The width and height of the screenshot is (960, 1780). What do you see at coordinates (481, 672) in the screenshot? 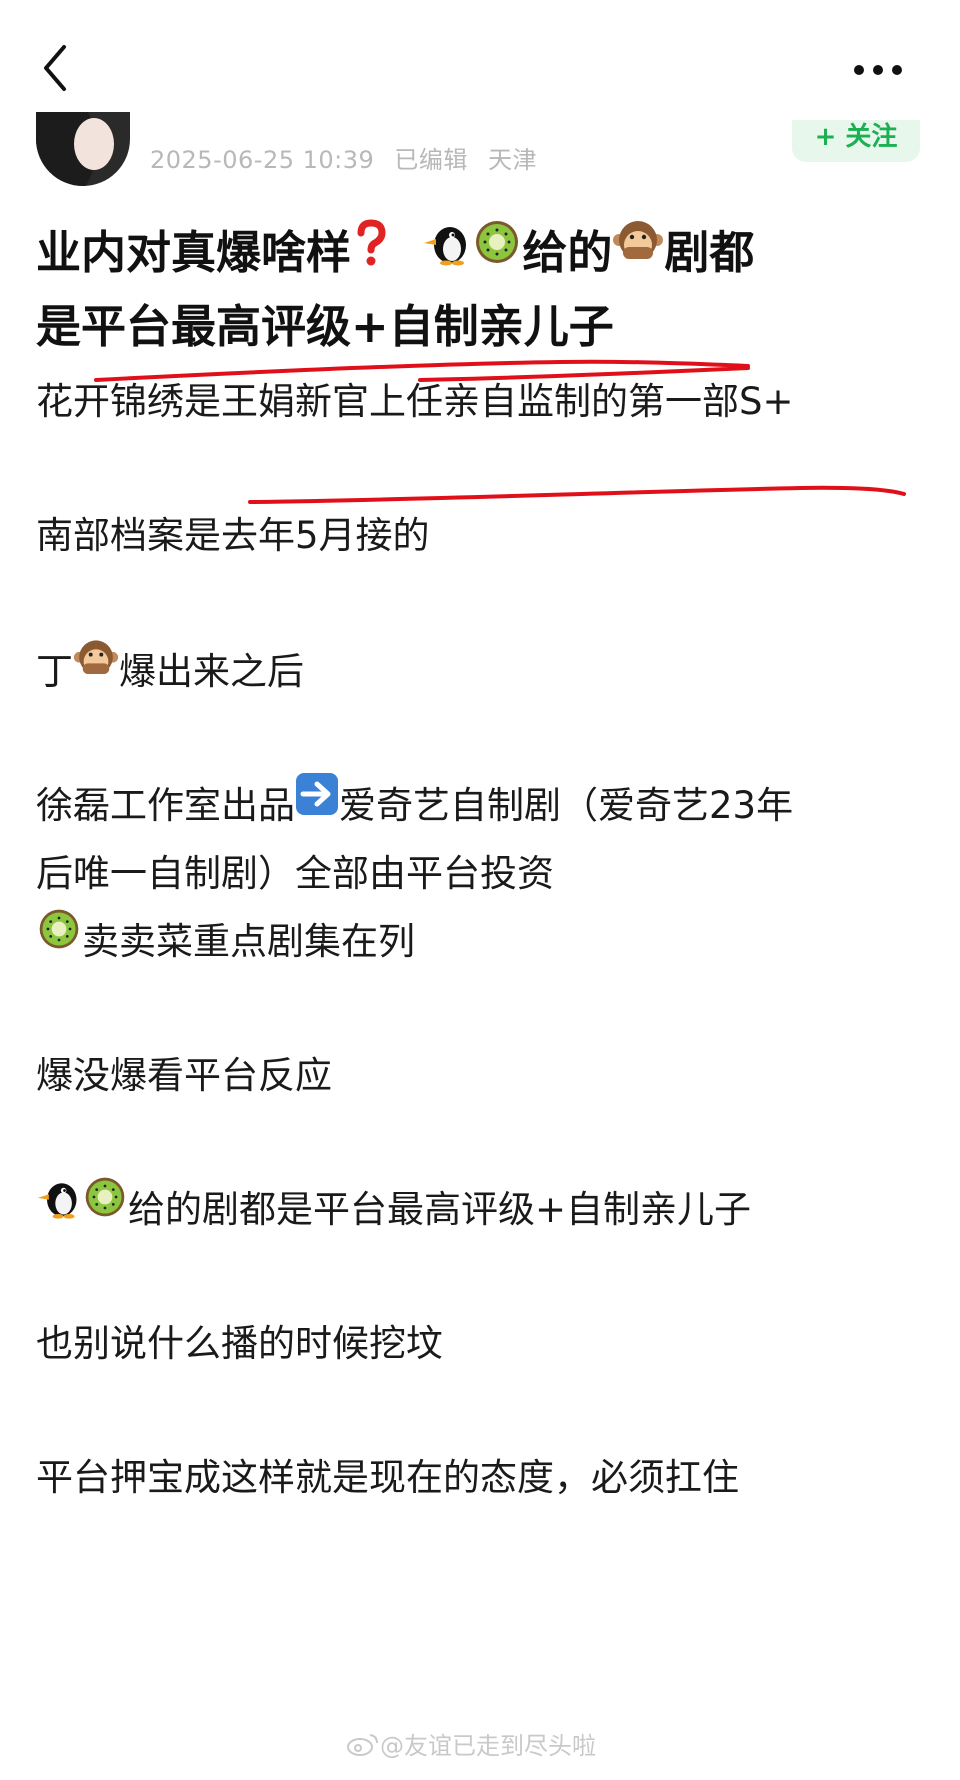
I see `paragraph-3: 丁 爆出来之后` at bounding box center [481, 672].